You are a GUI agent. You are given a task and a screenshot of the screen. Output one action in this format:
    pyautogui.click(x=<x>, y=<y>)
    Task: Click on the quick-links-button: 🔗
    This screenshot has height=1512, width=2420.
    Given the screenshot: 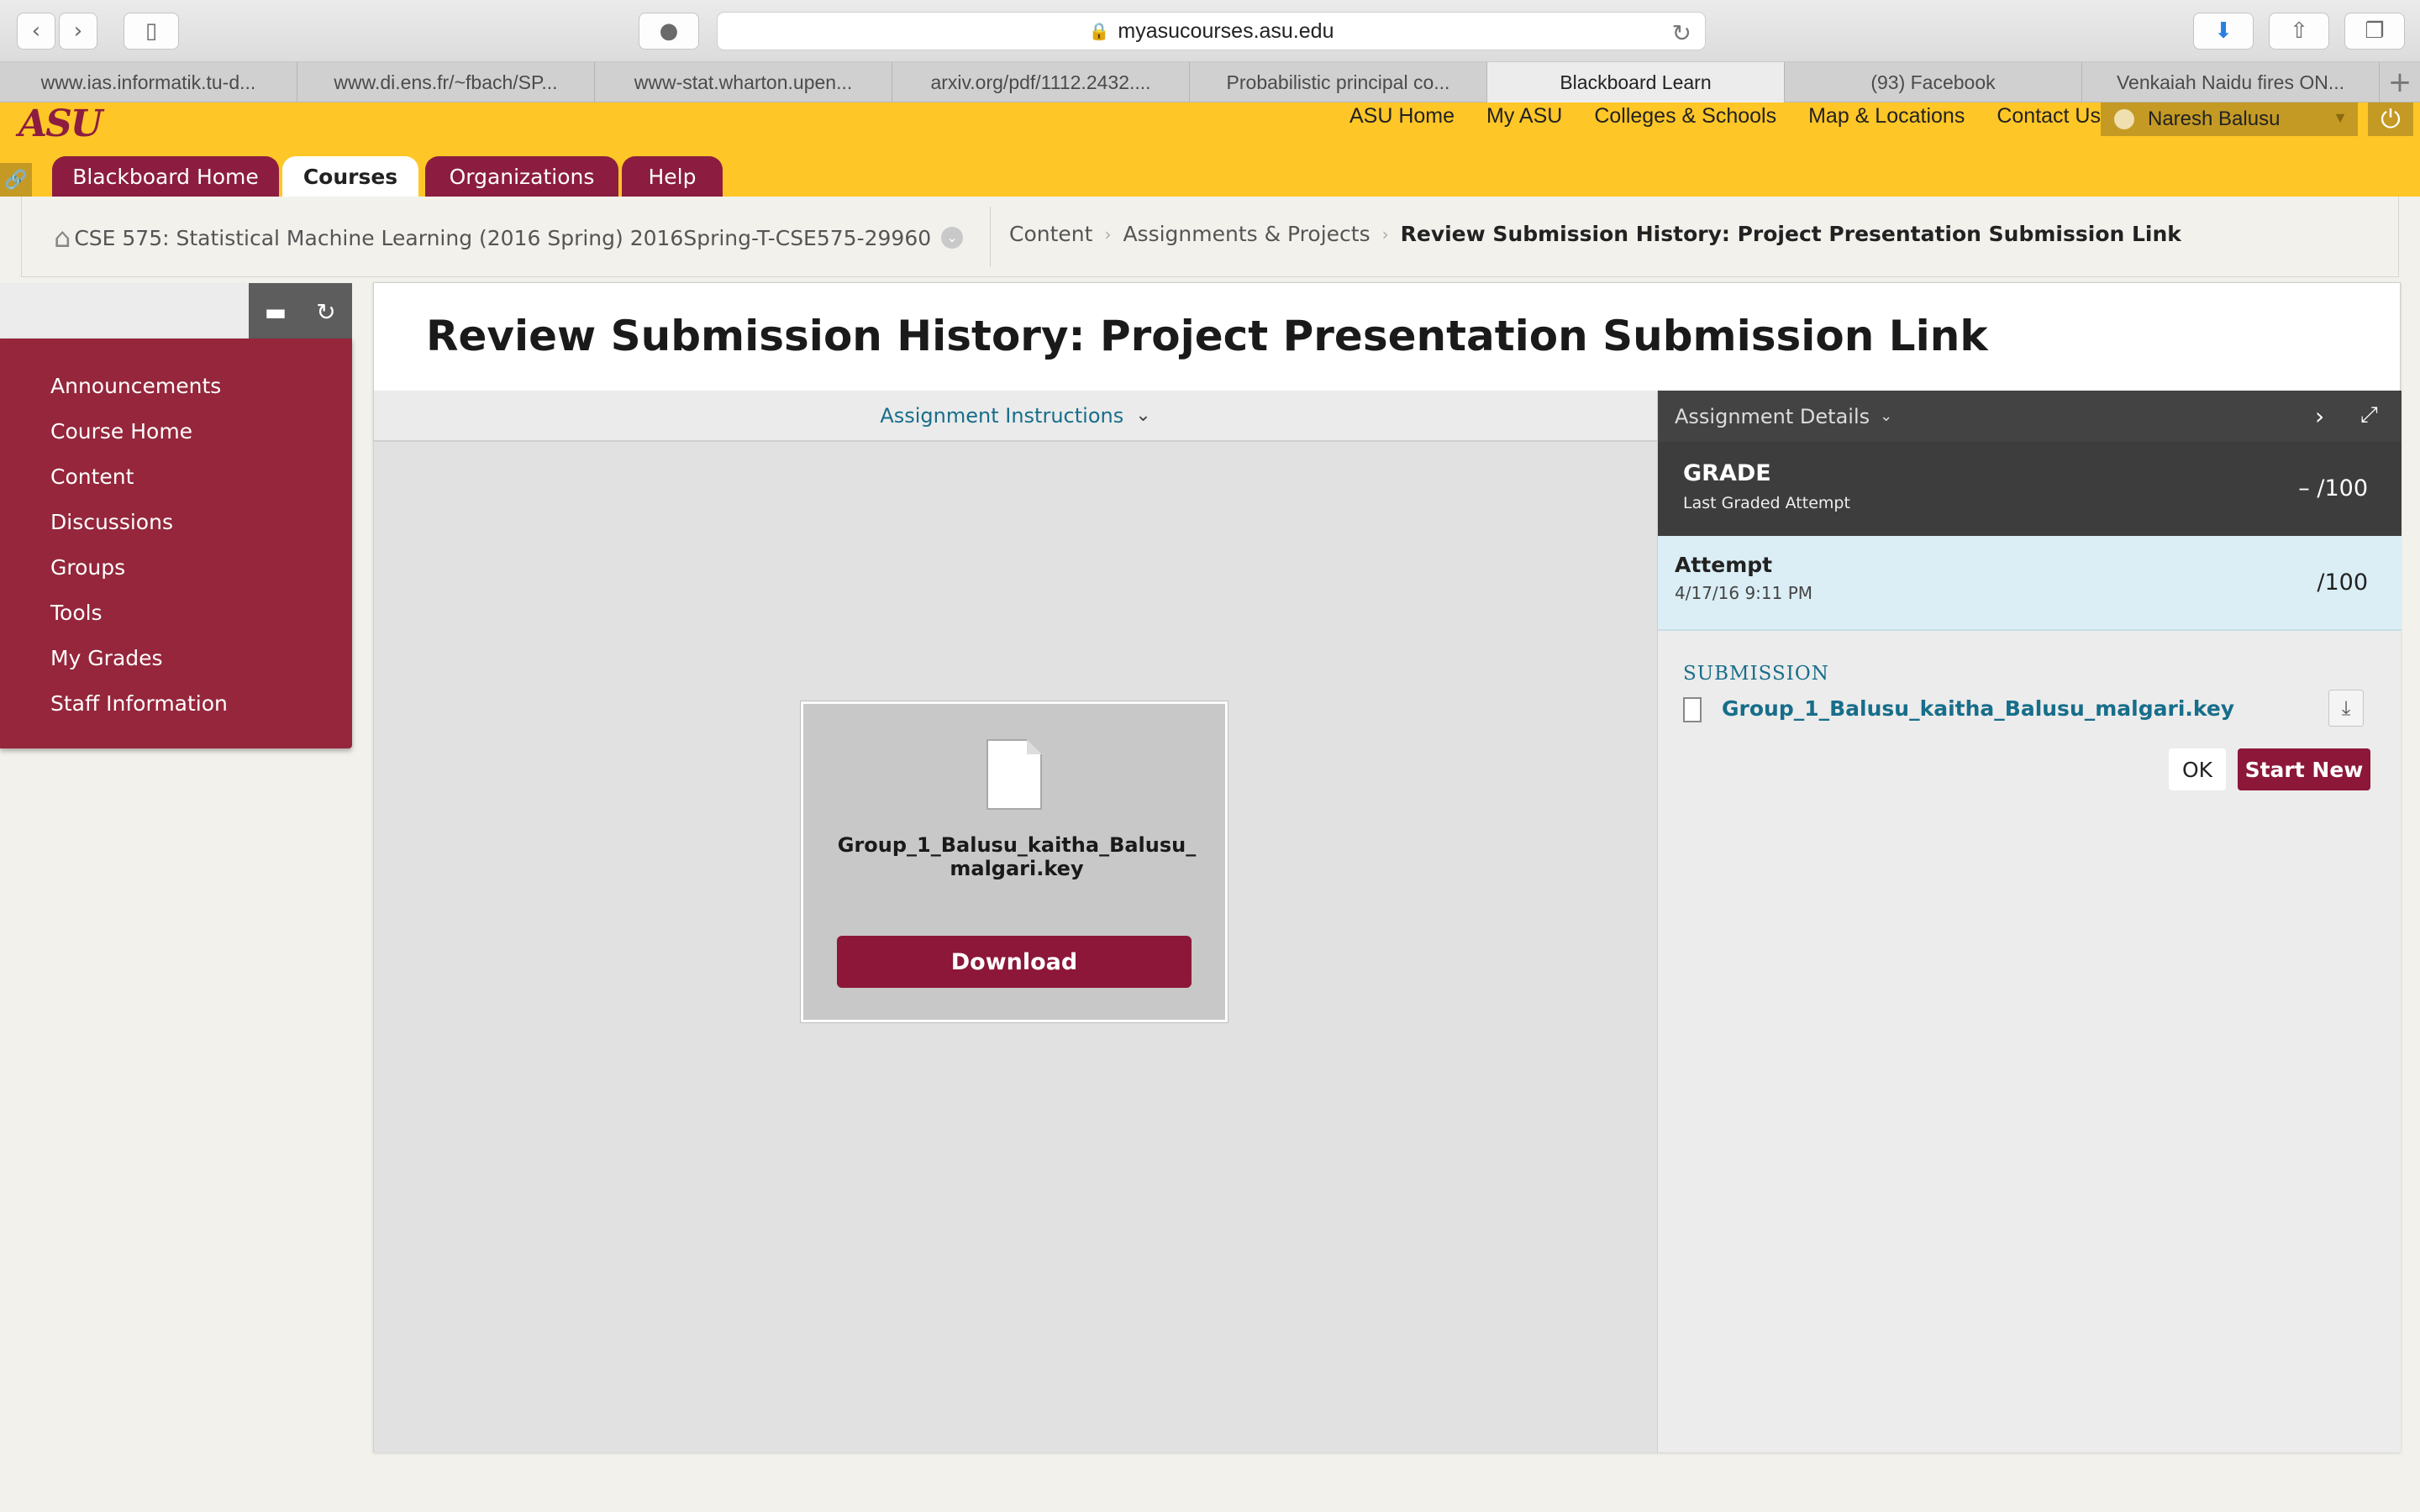 What is the action you would take?
    pyautogui.click(x=16, y=180)
    